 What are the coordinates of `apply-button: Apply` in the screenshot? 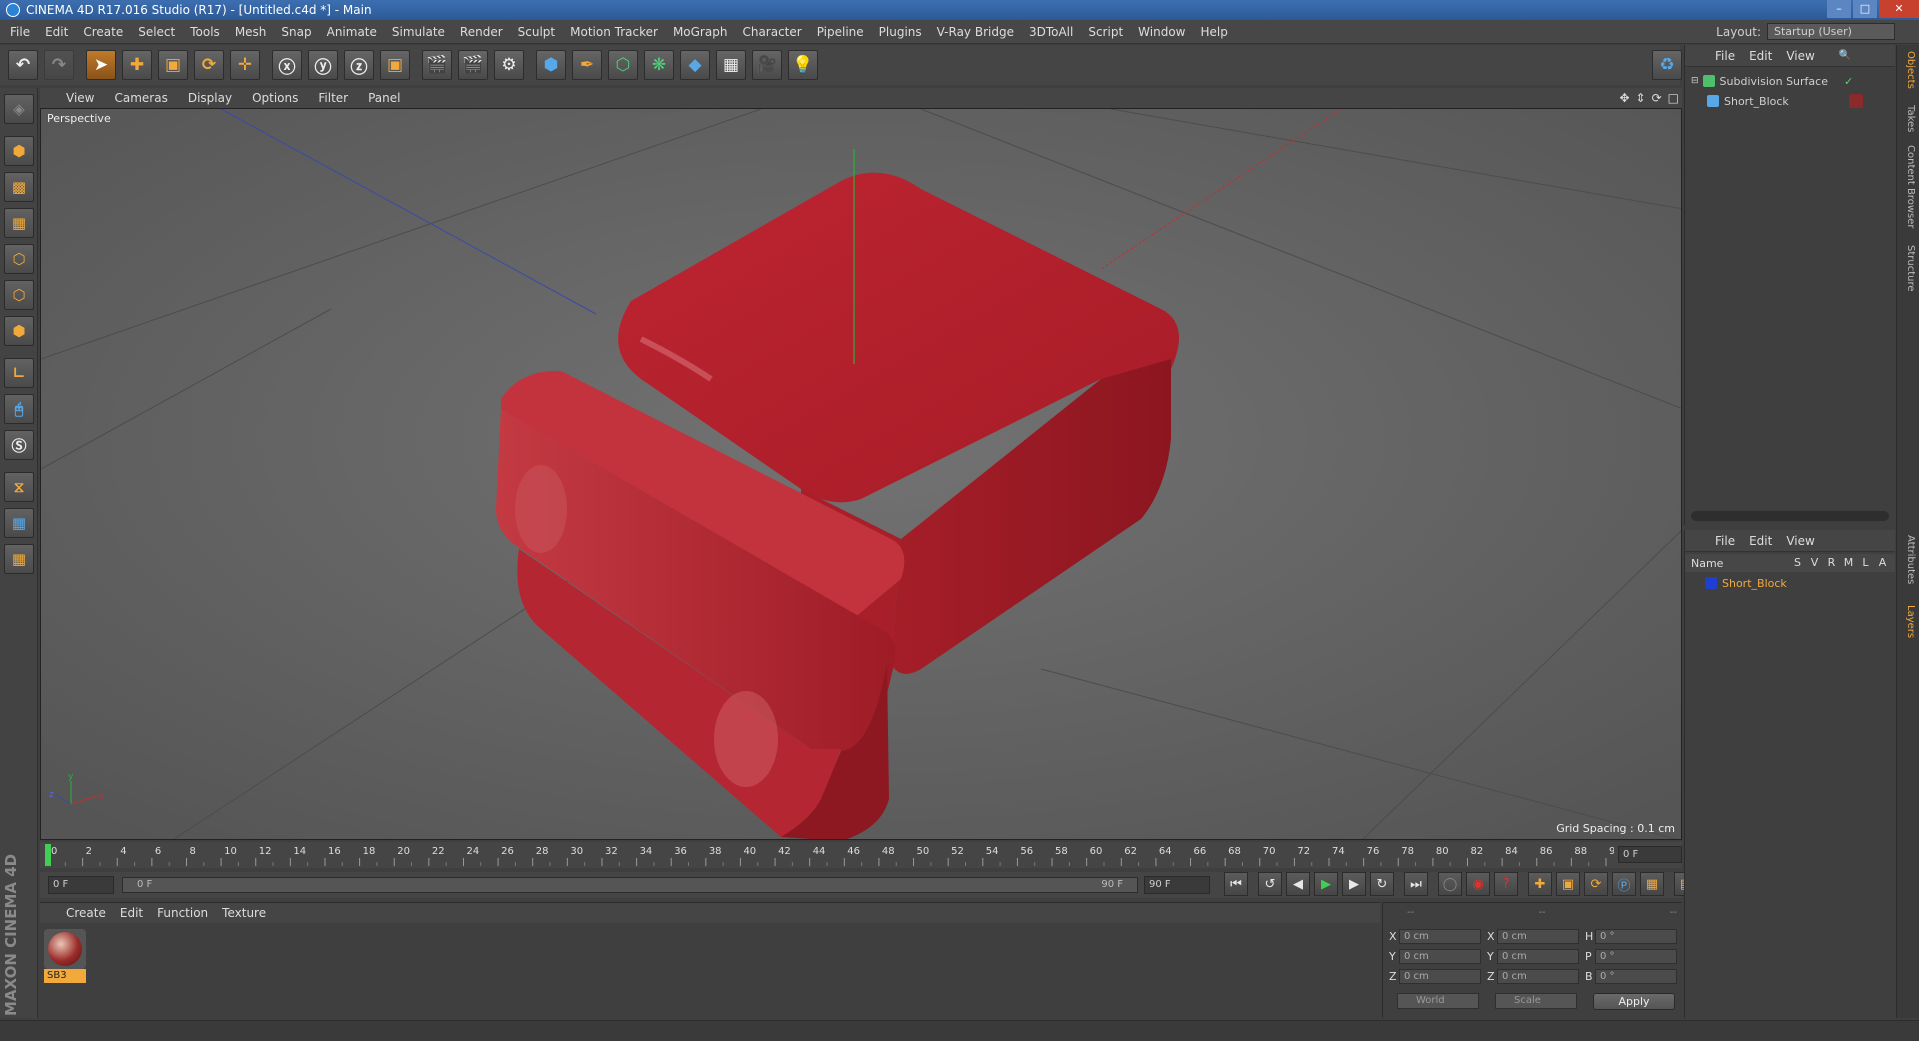 It's located at (1634, 1001).